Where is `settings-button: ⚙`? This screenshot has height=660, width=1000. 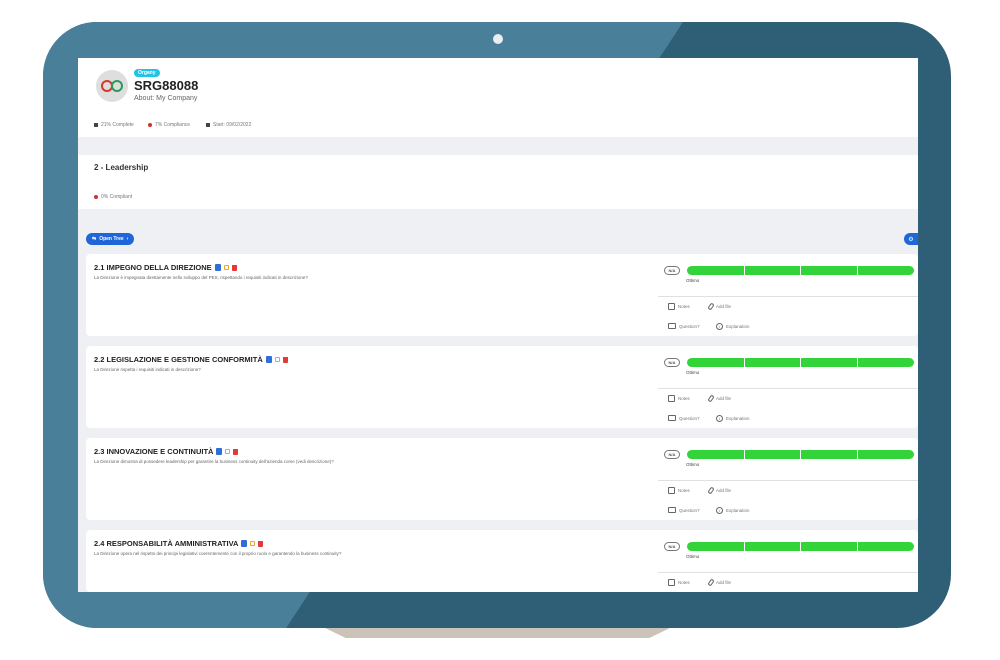 settings-button: ⚙ is located at coordinates (911, 239).